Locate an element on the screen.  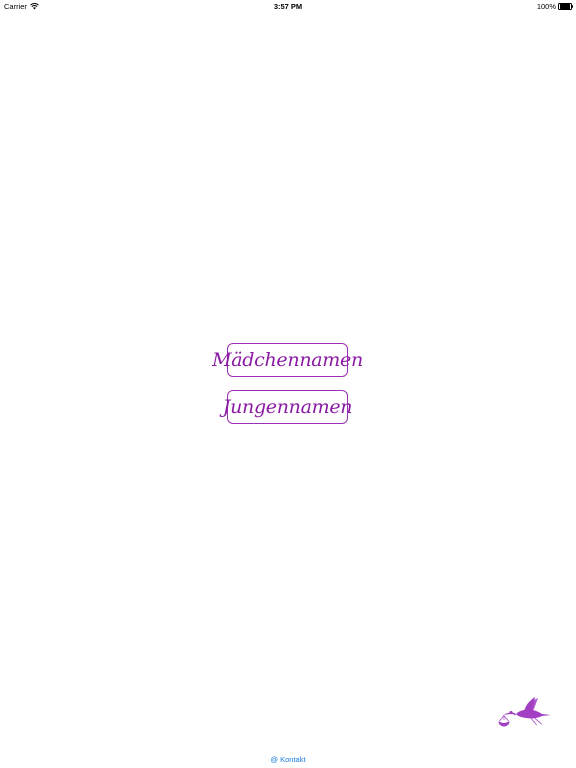
status-right: 100% is located at coordinates (555, 6).